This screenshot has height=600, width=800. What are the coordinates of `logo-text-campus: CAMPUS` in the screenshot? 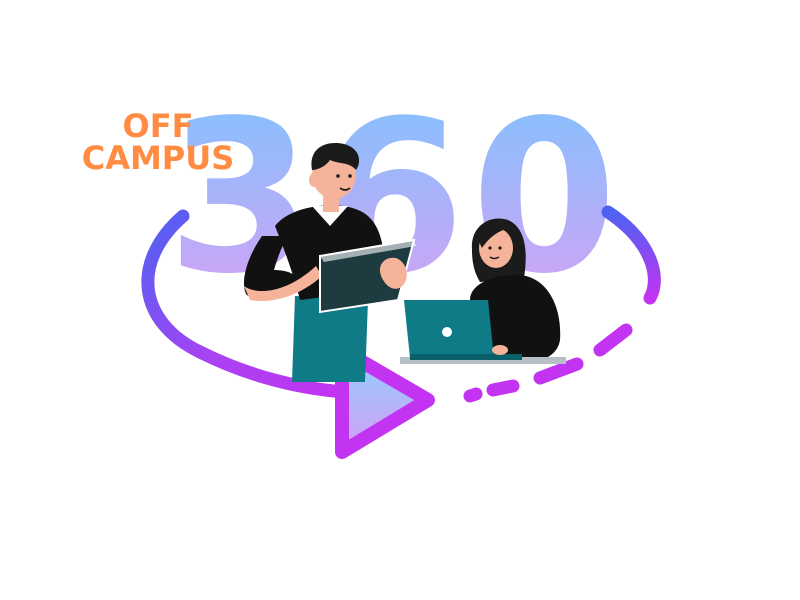 It's located at (158, 158).